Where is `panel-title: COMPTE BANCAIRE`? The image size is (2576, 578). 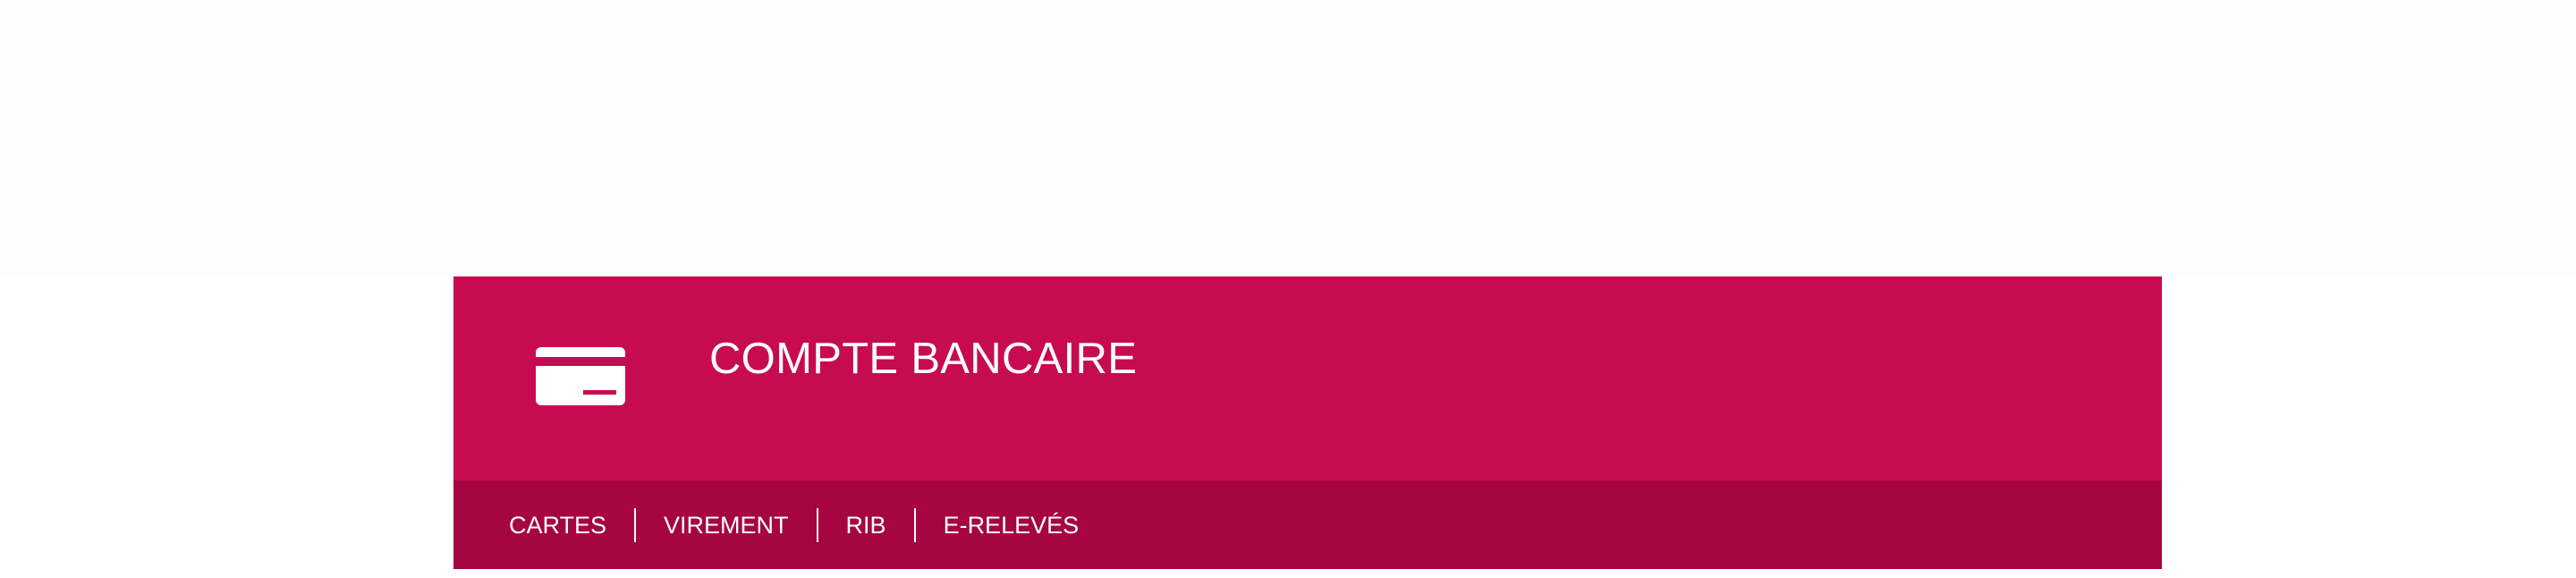 panel-title: COMPTE BANCAIRE is located at coordinates (923, 359).